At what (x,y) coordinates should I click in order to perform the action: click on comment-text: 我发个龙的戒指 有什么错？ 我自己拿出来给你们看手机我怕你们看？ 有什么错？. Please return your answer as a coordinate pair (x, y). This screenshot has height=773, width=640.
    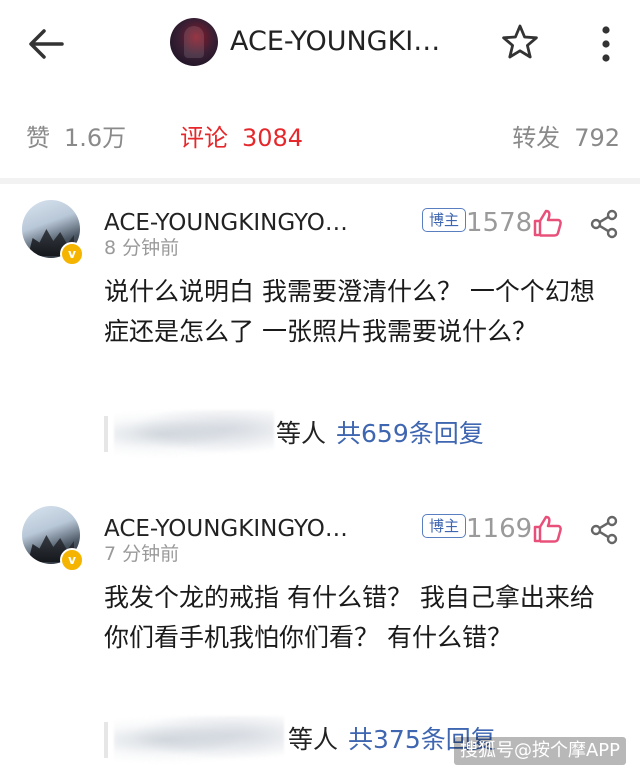
    Looking at the image, I should click on (349, 617).